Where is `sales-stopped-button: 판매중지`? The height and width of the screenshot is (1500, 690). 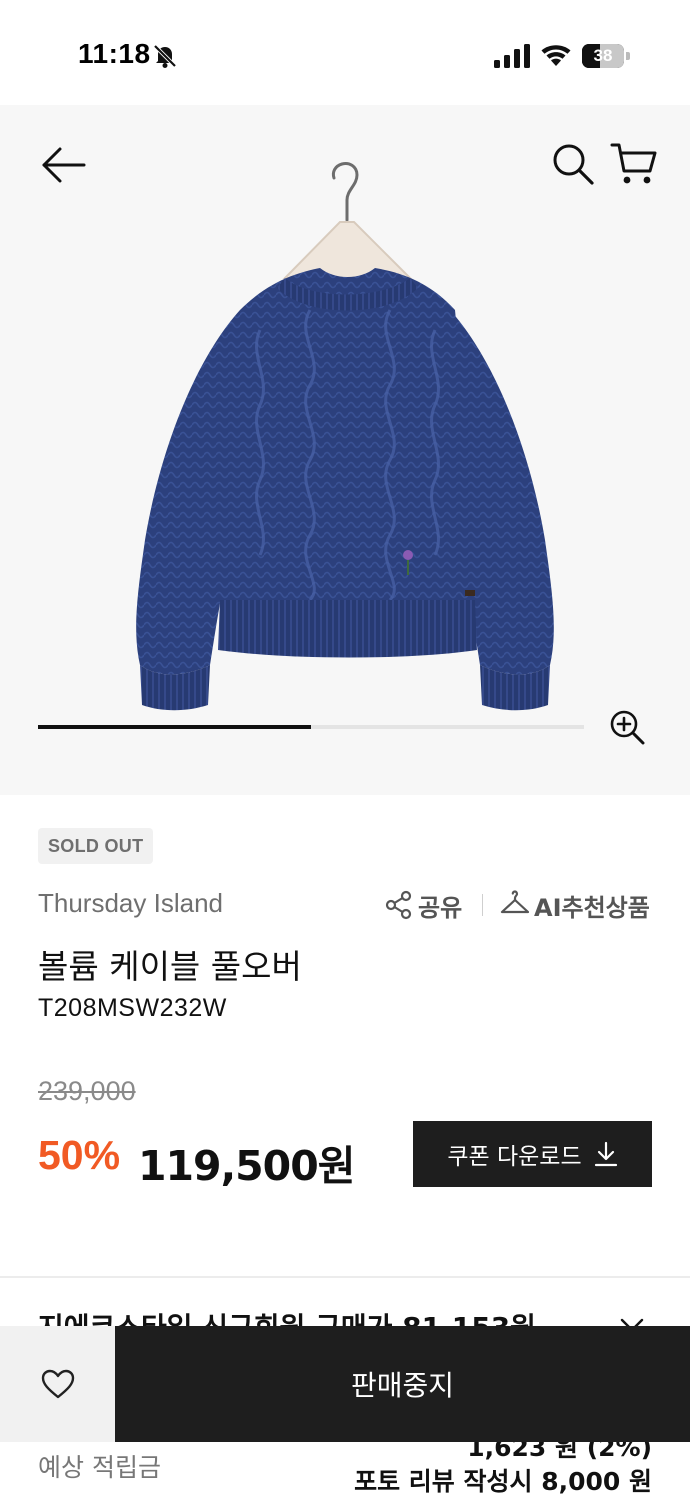 sales-stopped-button: 판매중지 is located at coordinates (402, 1384).